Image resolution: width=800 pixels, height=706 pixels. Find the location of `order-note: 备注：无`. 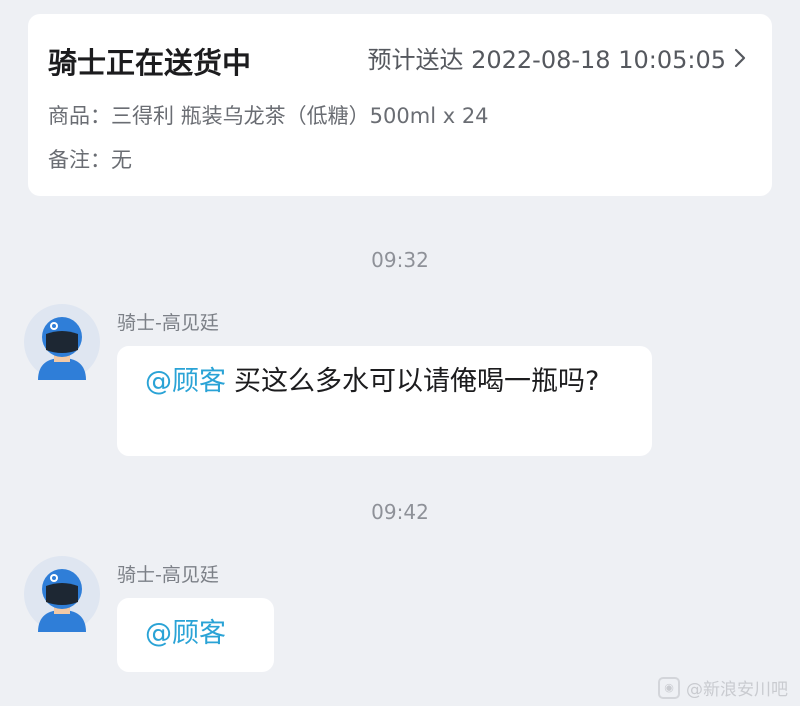

order-note: 备注：无 is located at coordinates (90, 160).